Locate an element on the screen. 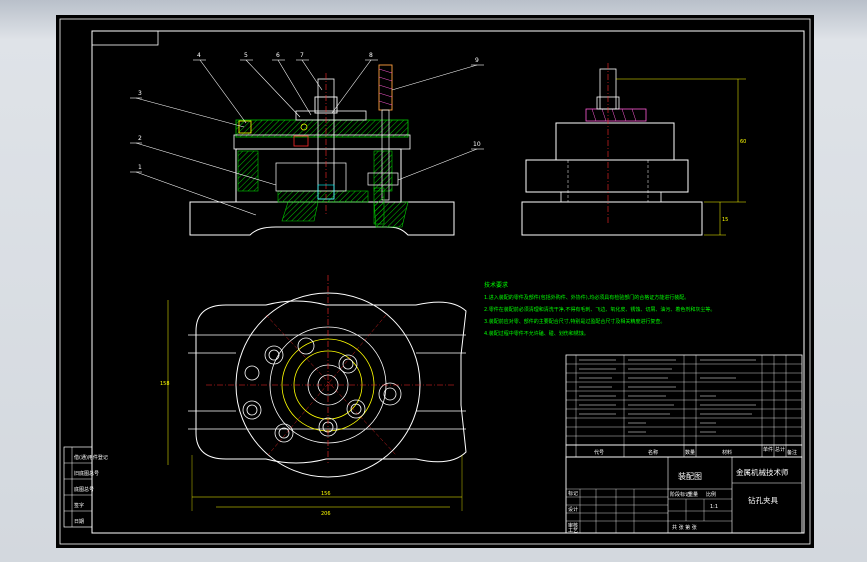  stage-label-1: 重量 is located at coordinates (693, 494).